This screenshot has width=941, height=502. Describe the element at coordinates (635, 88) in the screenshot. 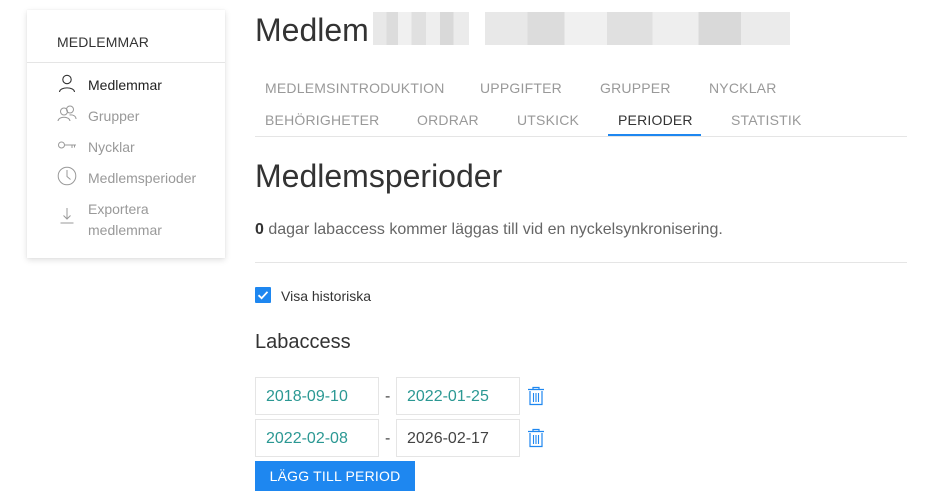

I see `tab-grupper: GRUPPER` at that location.